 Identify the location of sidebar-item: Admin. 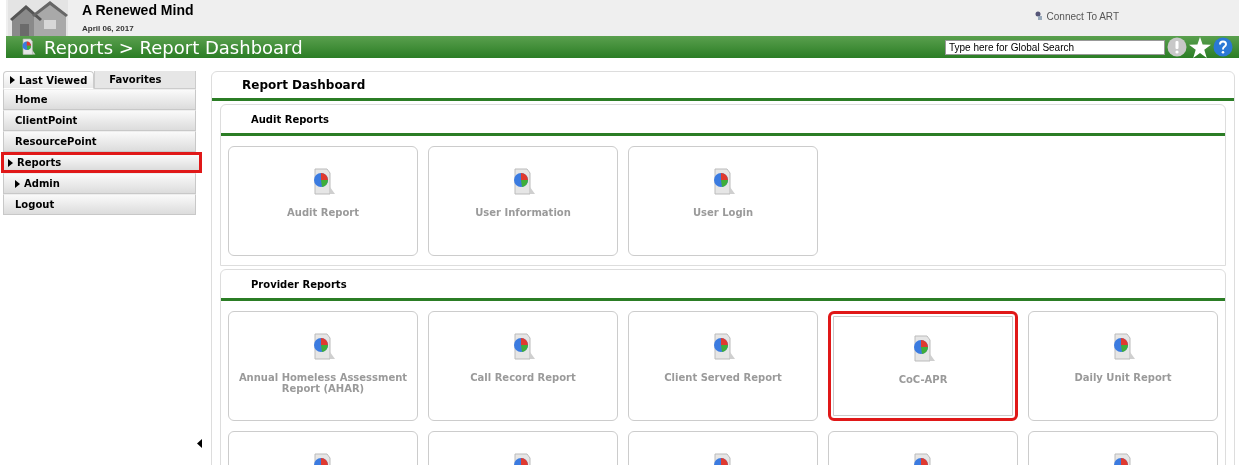
(99, 183).